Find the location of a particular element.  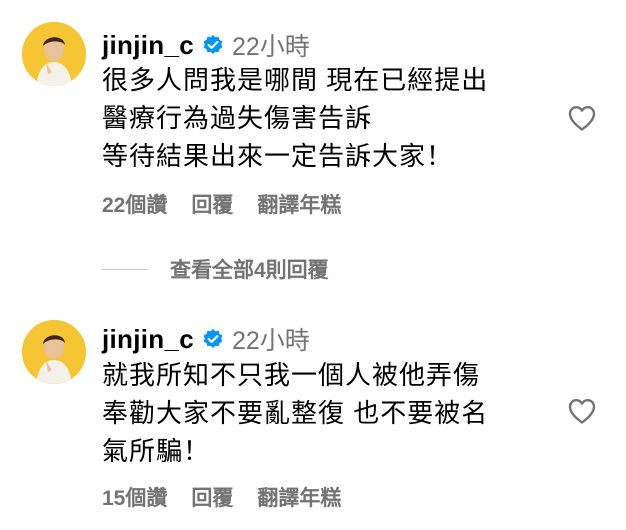

comment-actions: 15個讚 回覆 翻譯年糕 is located at coordinates (233, 497).